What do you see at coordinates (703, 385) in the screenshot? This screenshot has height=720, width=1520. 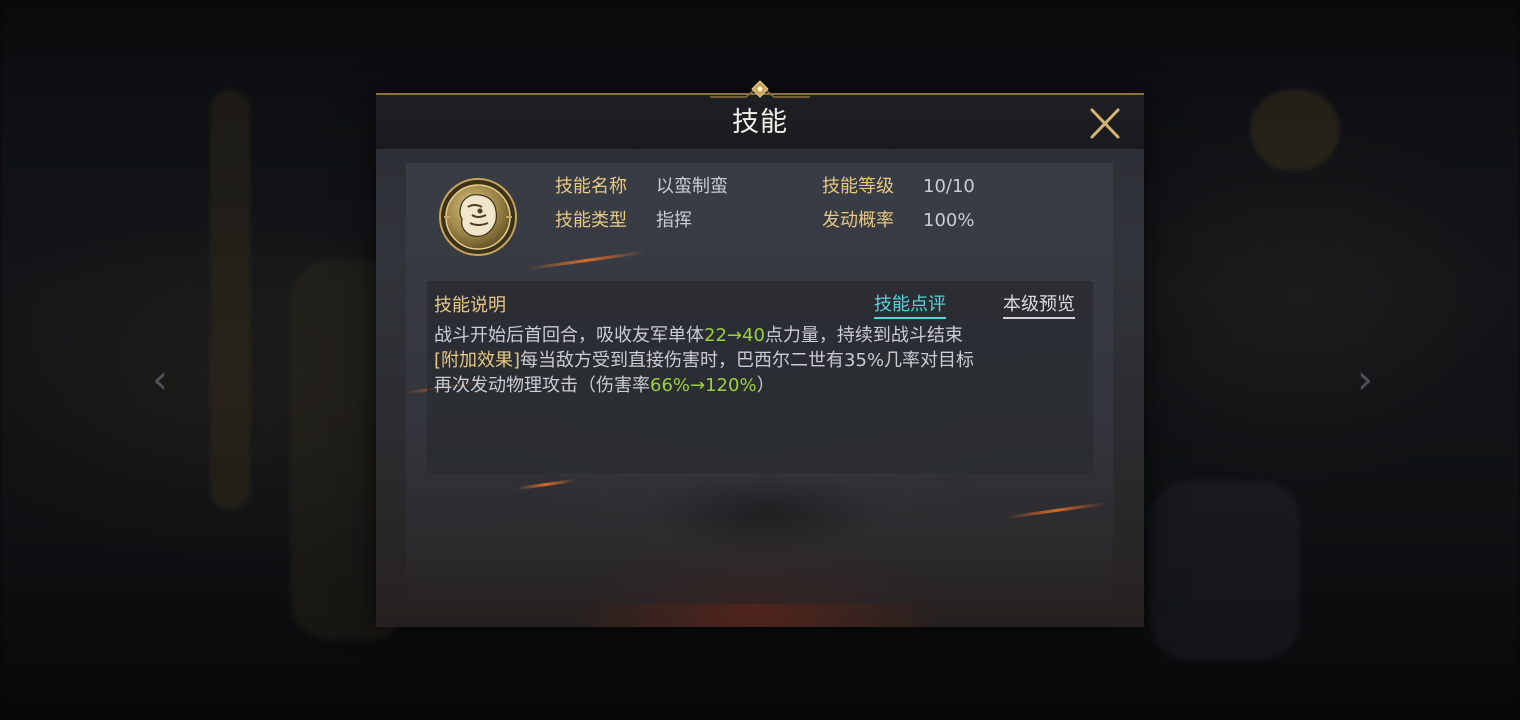 I see `highlight-value: 66%→120%` at bounding box center [703, 385].